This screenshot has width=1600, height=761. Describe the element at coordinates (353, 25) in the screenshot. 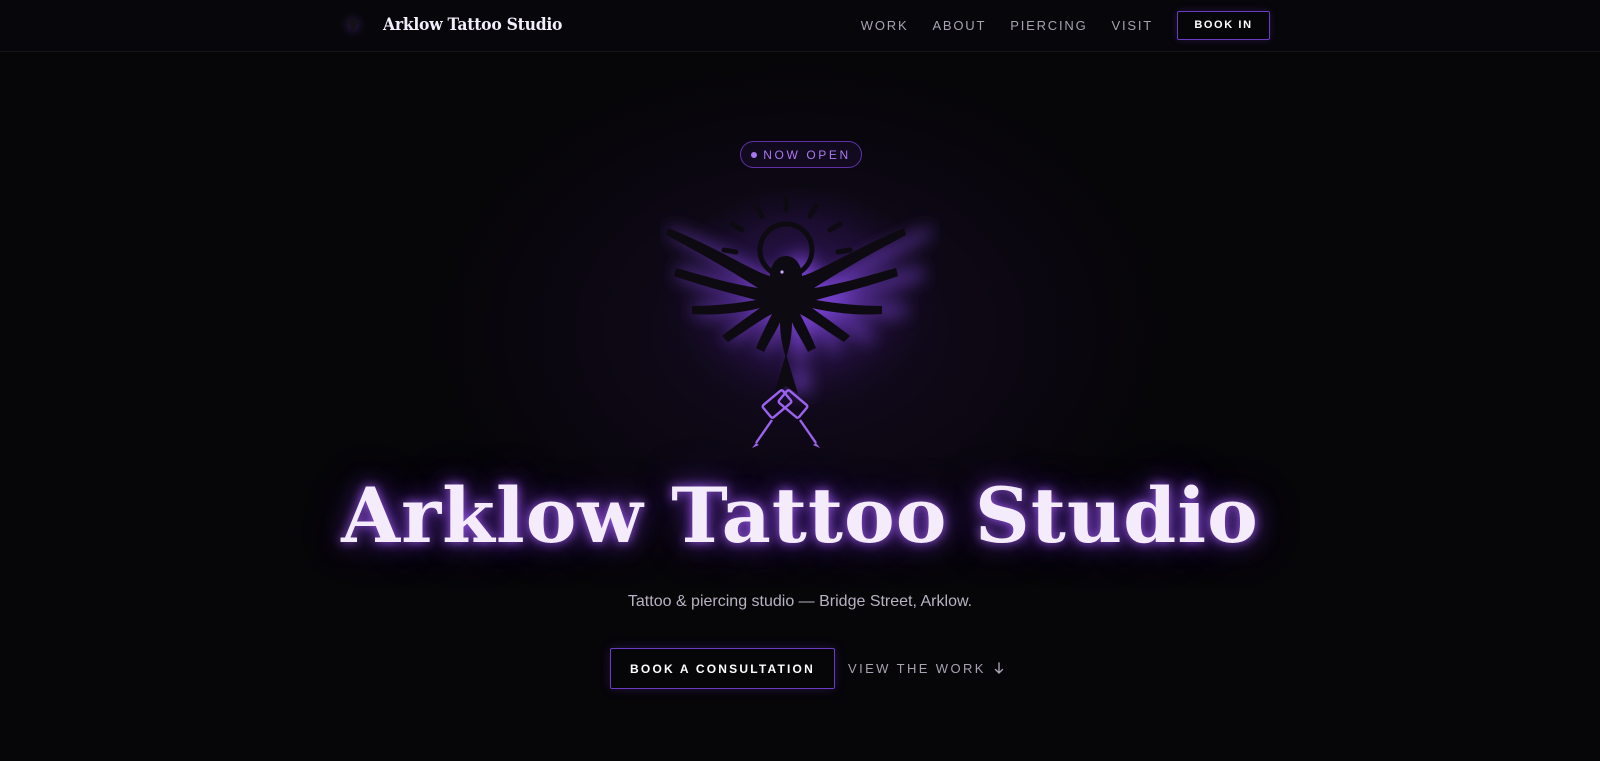

I see `crow-emblem-icon` at that location.